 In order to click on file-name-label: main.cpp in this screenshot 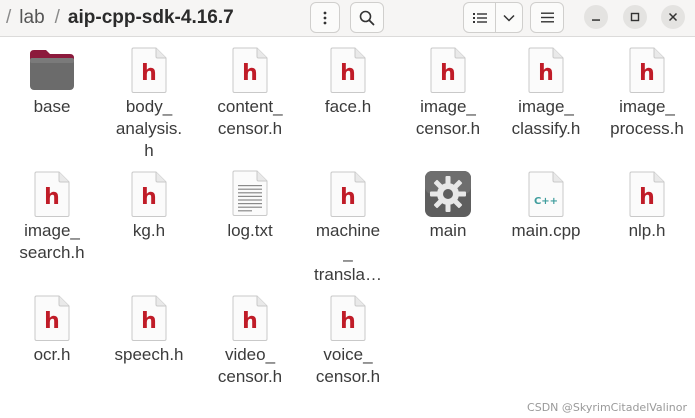, I will do `click(546, 230)`.